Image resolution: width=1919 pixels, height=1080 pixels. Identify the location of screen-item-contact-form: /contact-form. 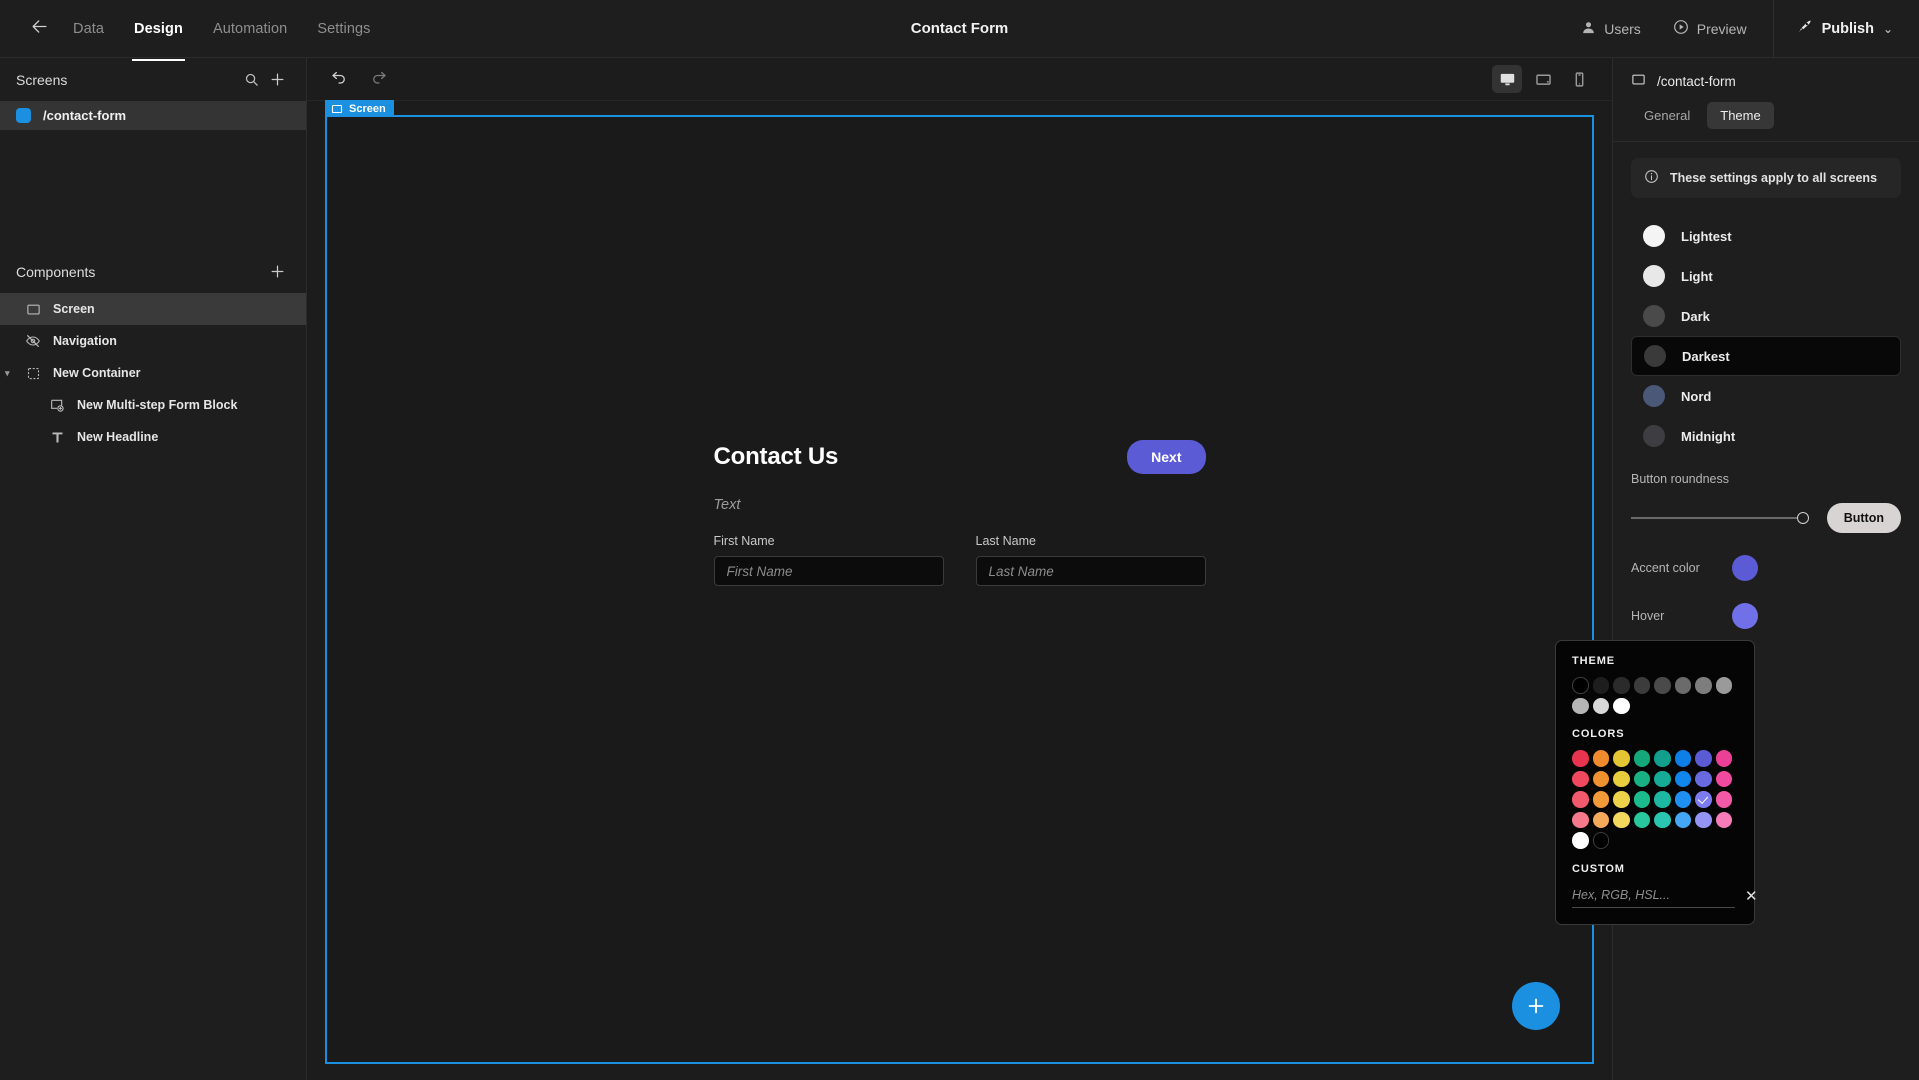
(153, 115).